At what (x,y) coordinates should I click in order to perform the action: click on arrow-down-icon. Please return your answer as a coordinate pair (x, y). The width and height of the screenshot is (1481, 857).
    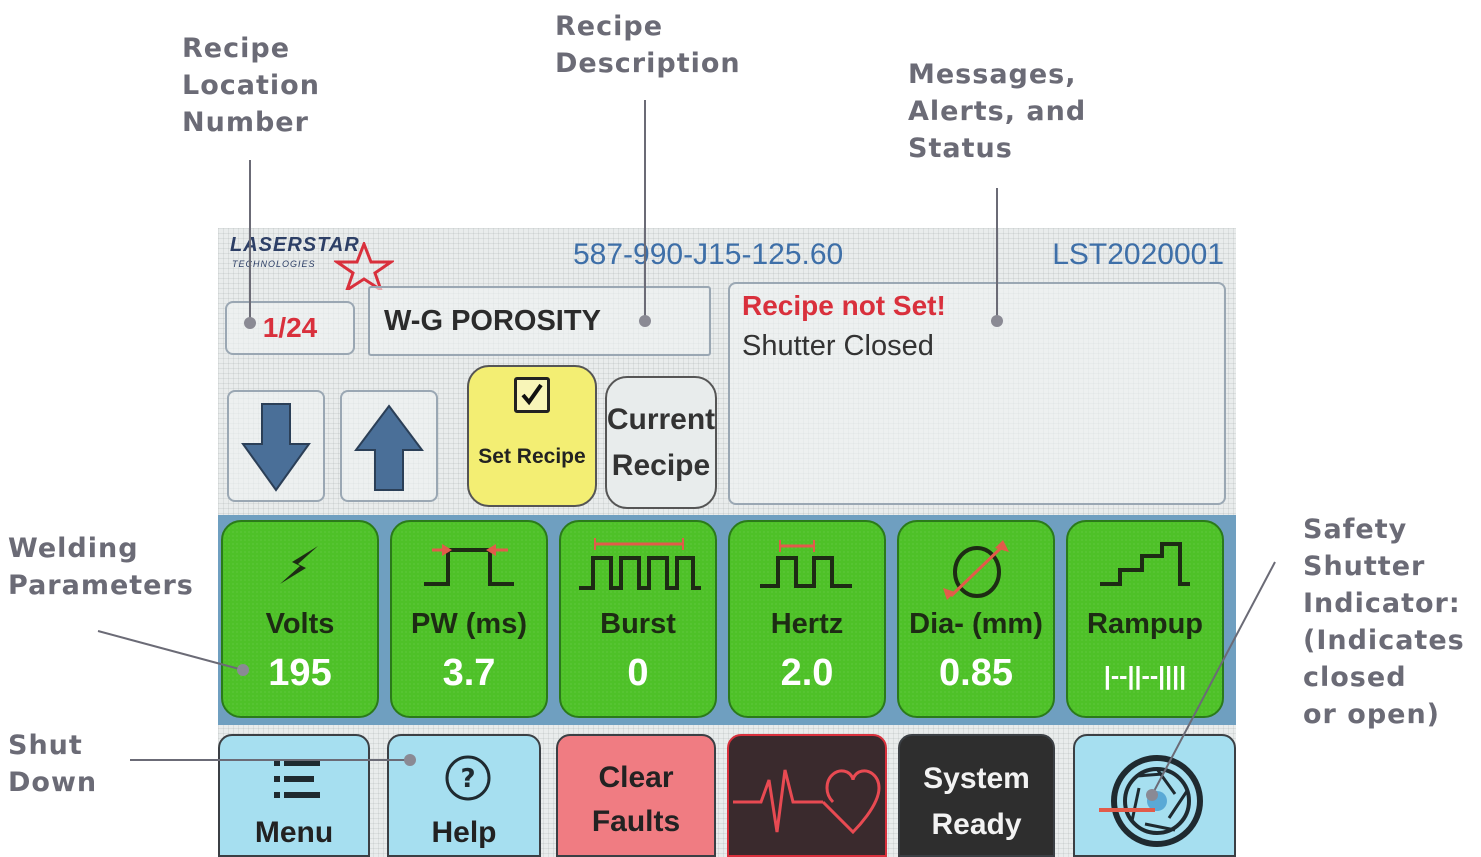
    Looking at the image, I should click on (276, 447).